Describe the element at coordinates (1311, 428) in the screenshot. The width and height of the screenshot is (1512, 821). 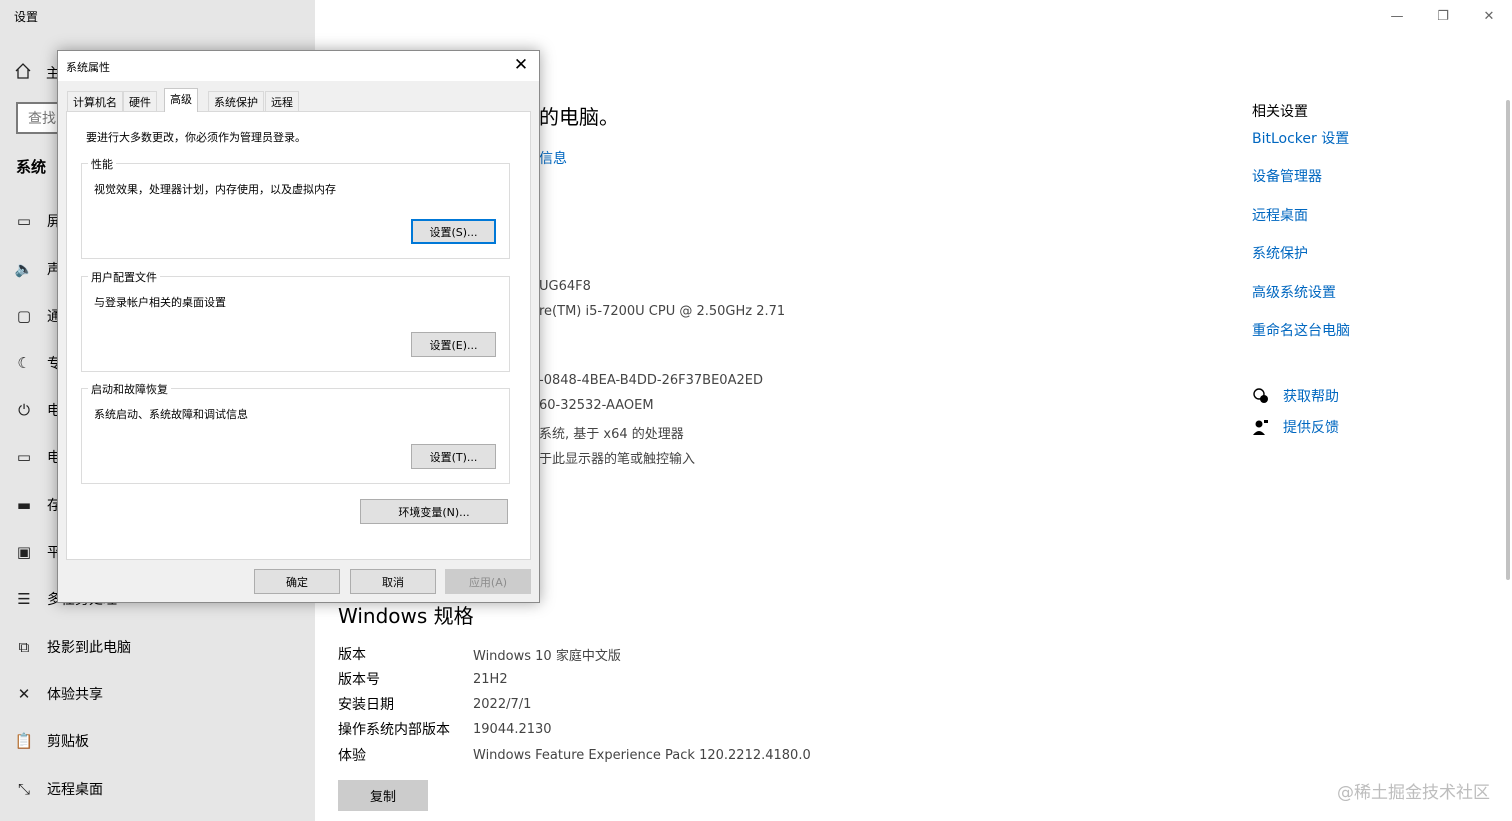
I see `feedback-label: 提供反馈` at that location.